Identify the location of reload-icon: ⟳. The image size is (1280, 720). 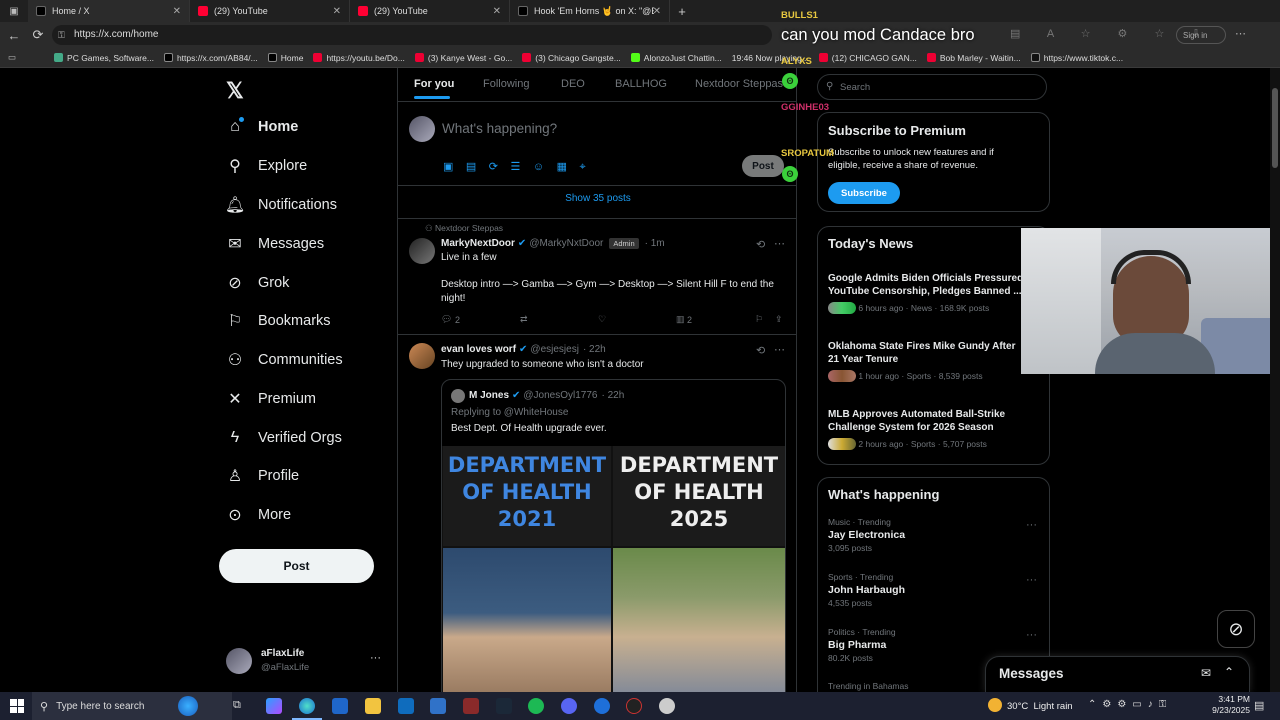
(38, 35).